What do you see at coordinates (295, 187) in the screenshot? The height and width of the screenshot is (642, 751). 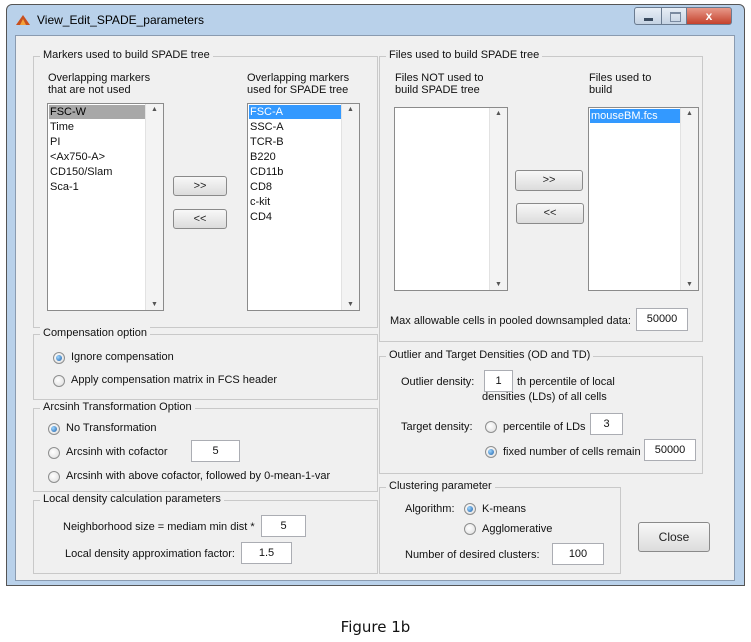 I see `list-item: CD8` at bounding box center [295, 187].